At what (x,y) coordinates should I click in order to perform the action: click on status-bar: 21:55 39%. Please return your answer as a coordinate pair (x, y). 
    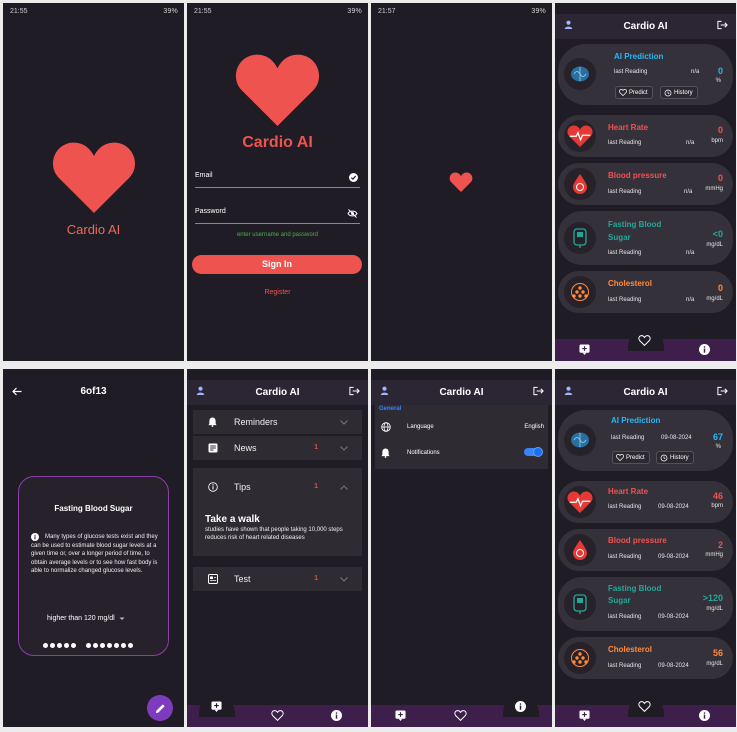
    Looking at the image, I should click on (277, 12).